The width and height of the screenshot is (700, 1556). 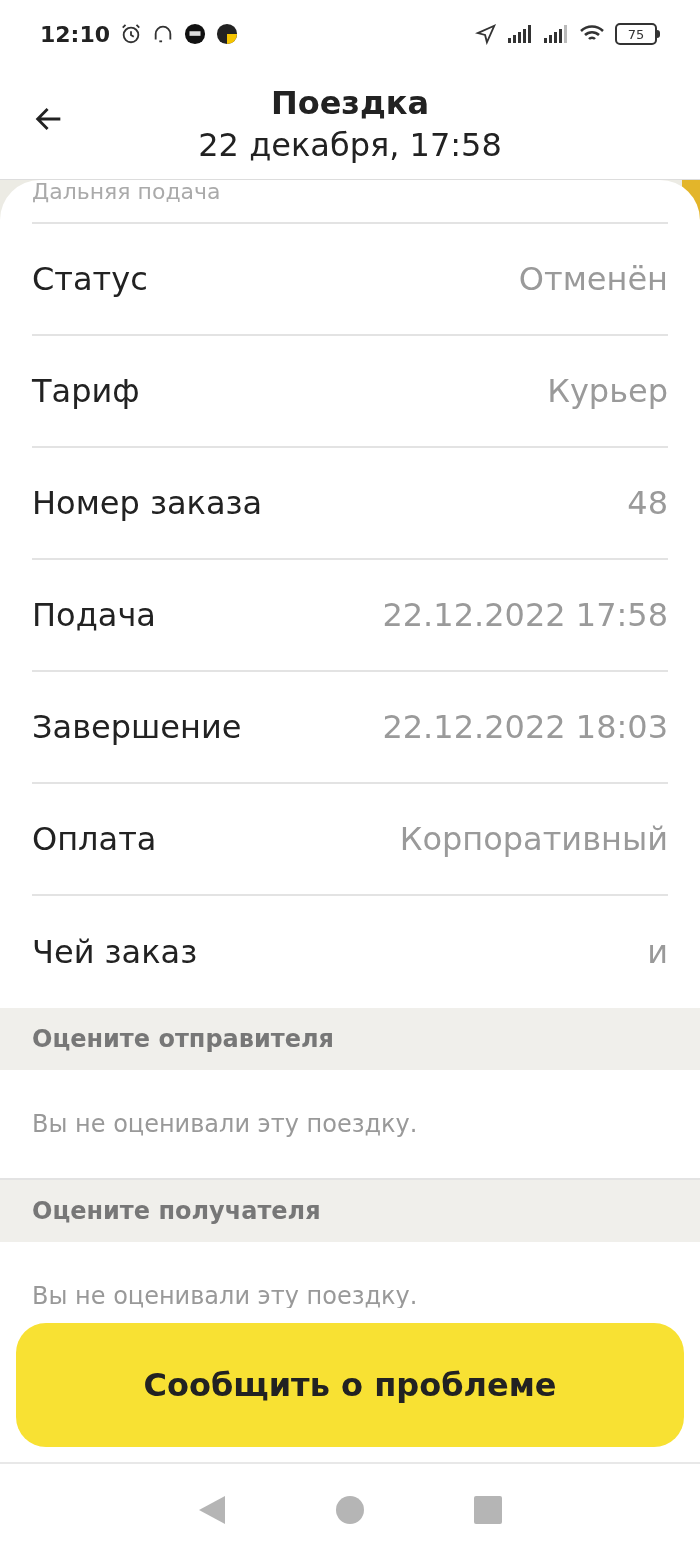 What do you see at coordinates (647, 503) in the screenshot?
I see `detail-value: 48` at bounding box center [647, 503].